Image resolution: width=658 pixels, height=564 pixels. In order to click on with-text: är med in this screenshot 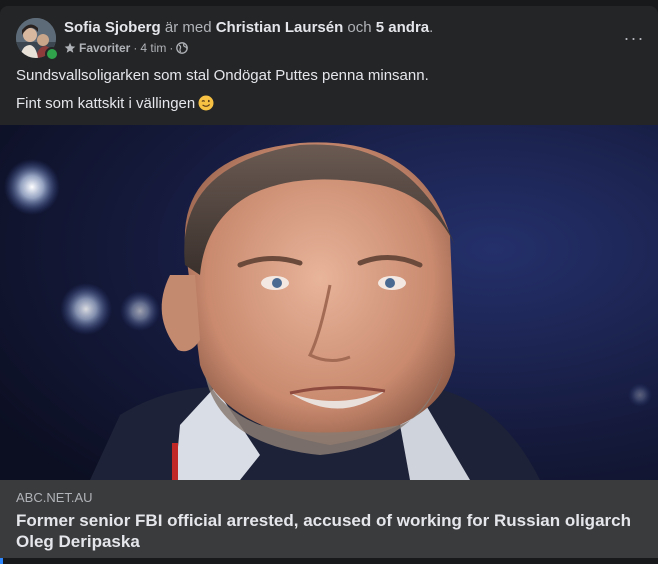, I will do `click(188, 27)`.